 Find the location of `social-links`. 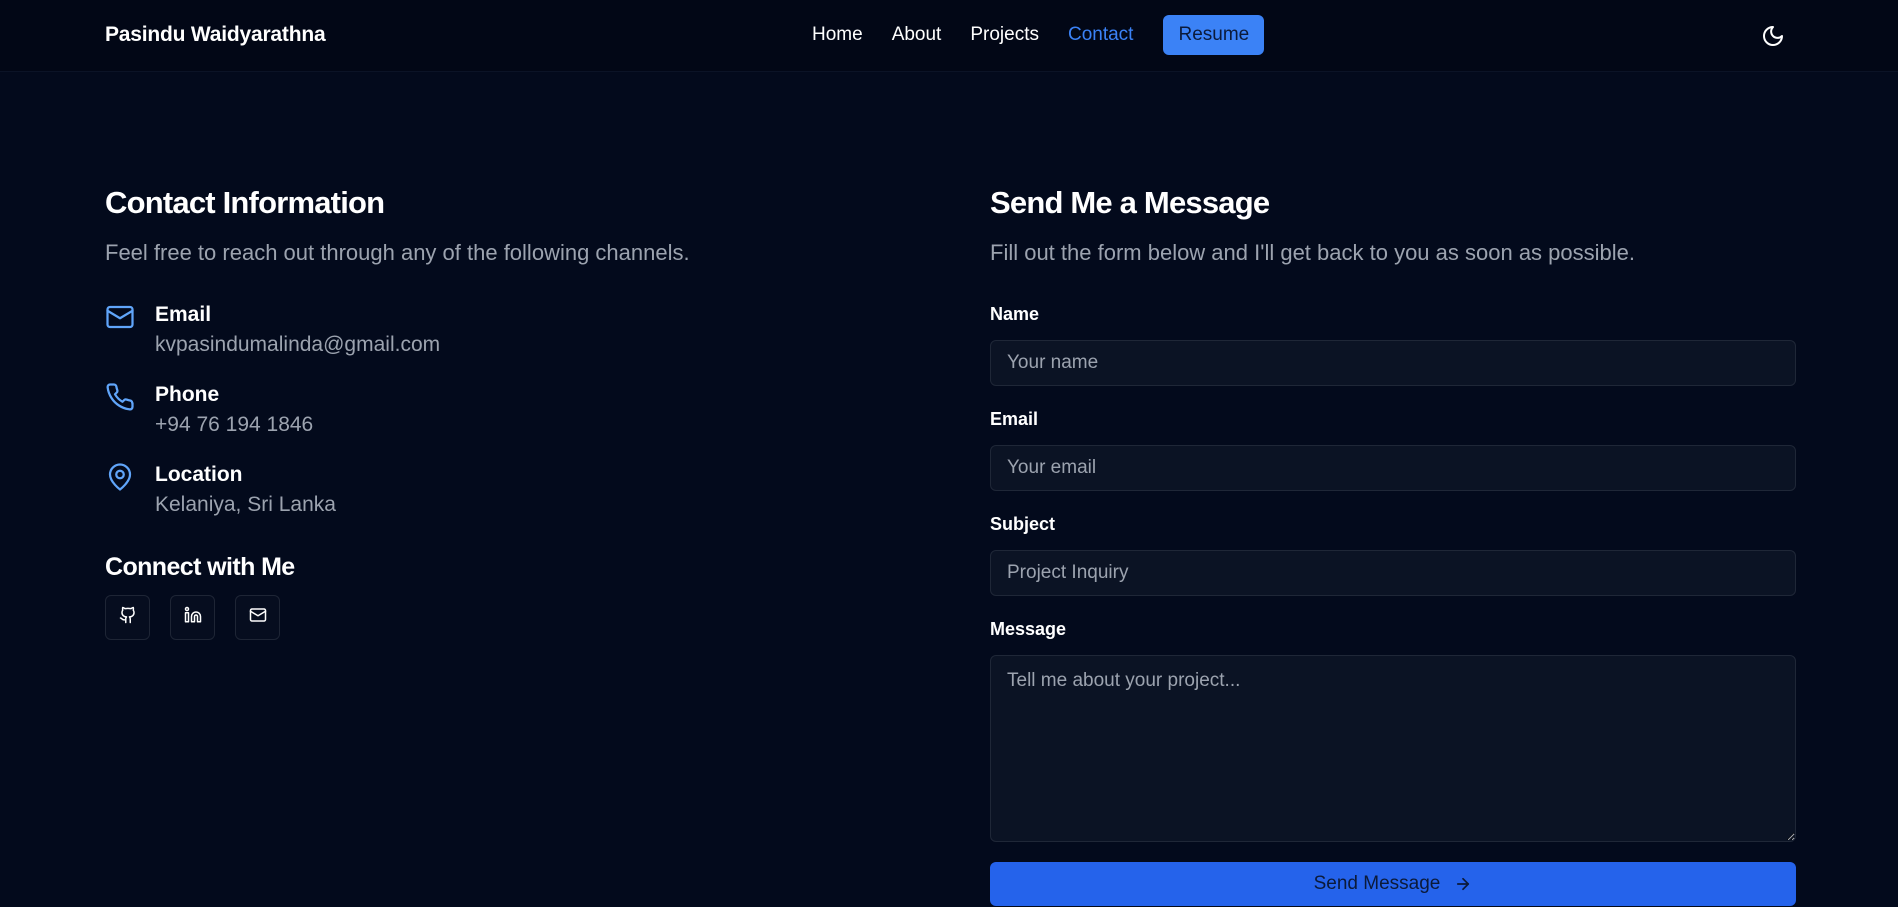

social-links is located at coordinates (202, 617).